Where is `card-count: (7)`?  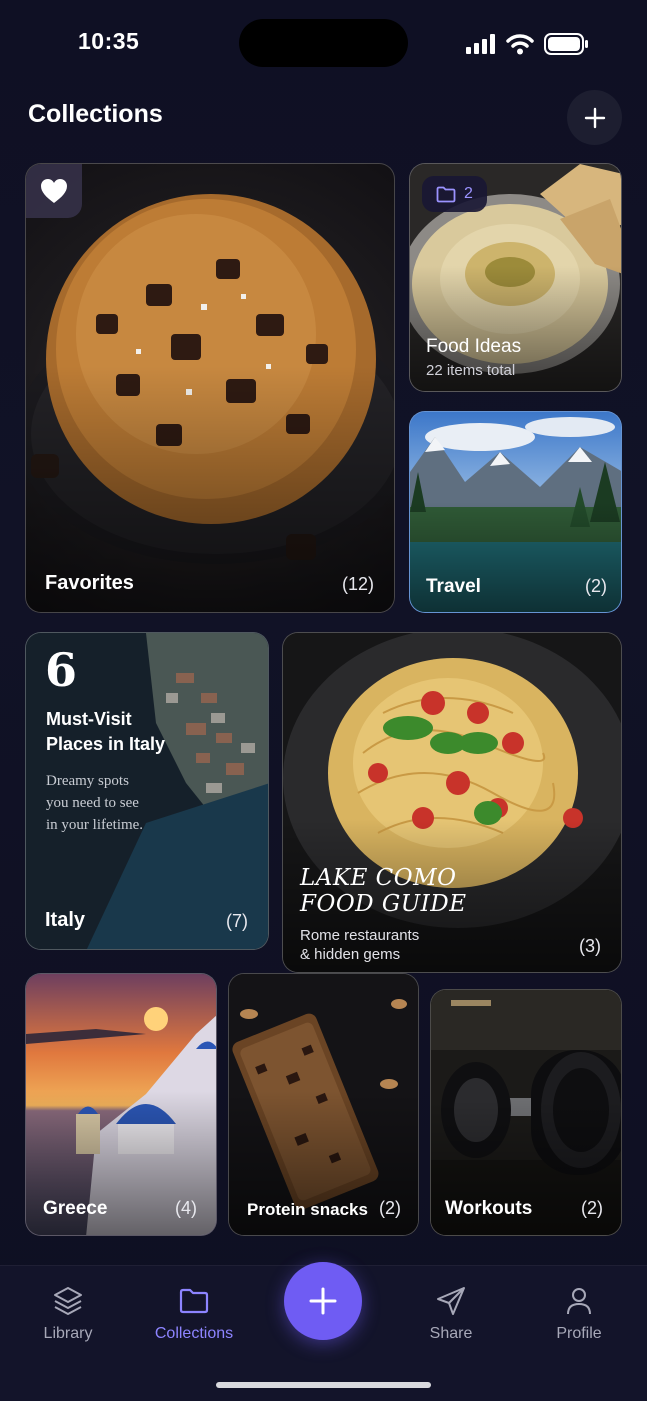
card-count: (7) is located at coordinates (237, 921).